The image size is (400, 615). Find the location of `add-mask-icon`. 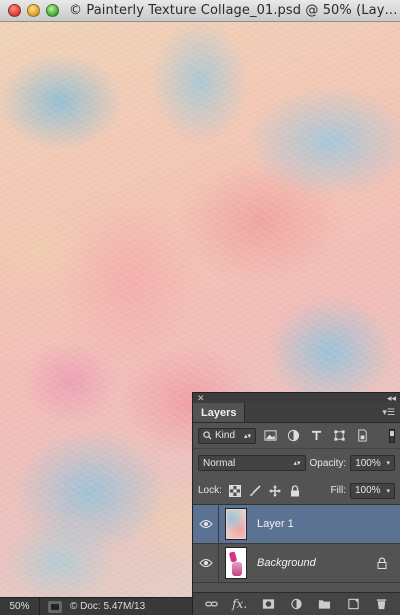

add-mask-icon is located at coordinates (268, 604).